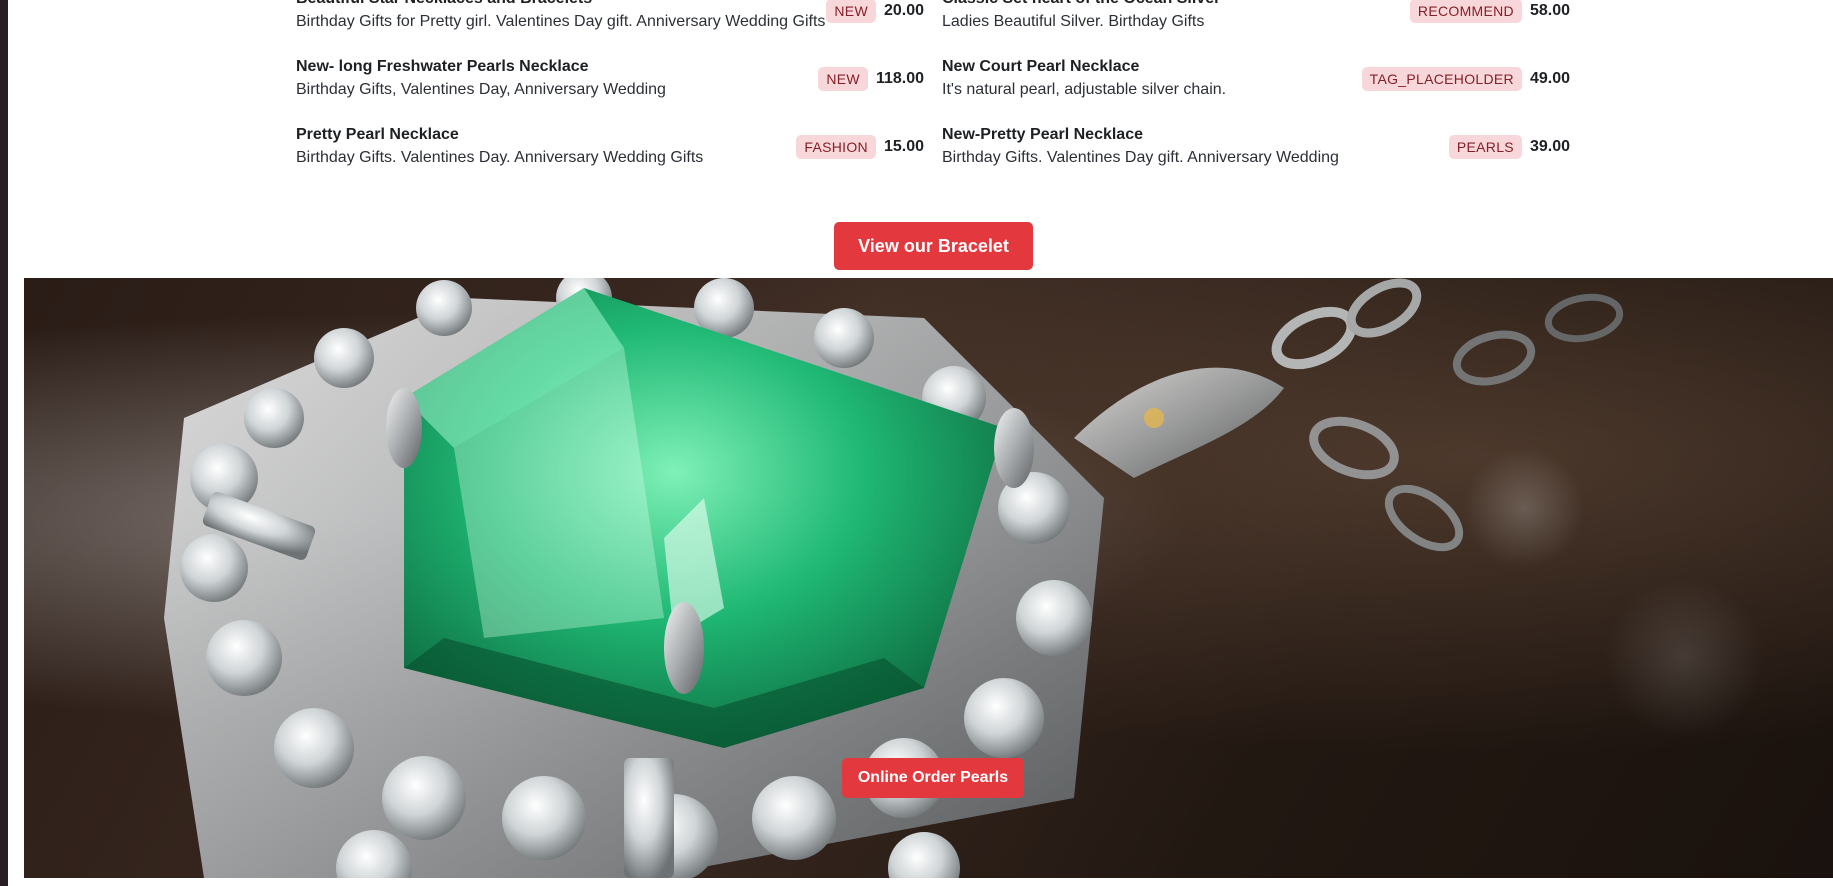 The width and height of the screenshot is (1833, 886). What do you see at coordinates (1465, 11) in the screenshot?
I see `item-tag: RECOMMEND` at bounding box center [1465, 11].